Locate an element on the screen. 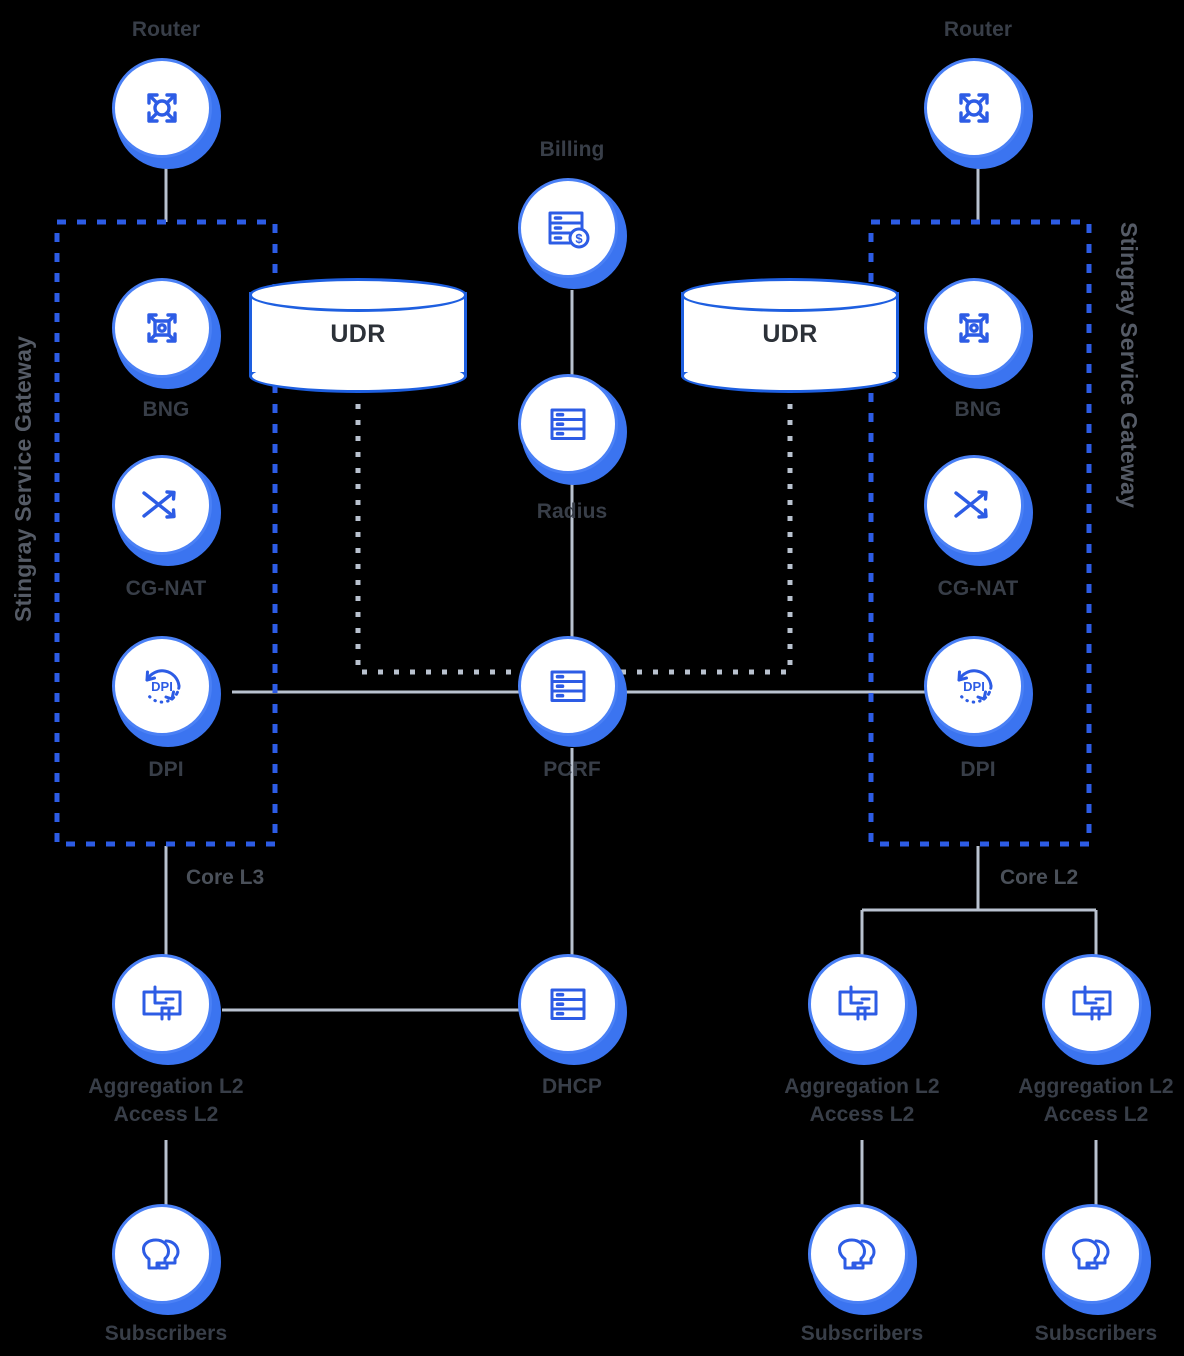 This screenshot has height=1356, width=1184. node-subscribers-right-1-label: Subscribers is located at coordinates (862, 1333).